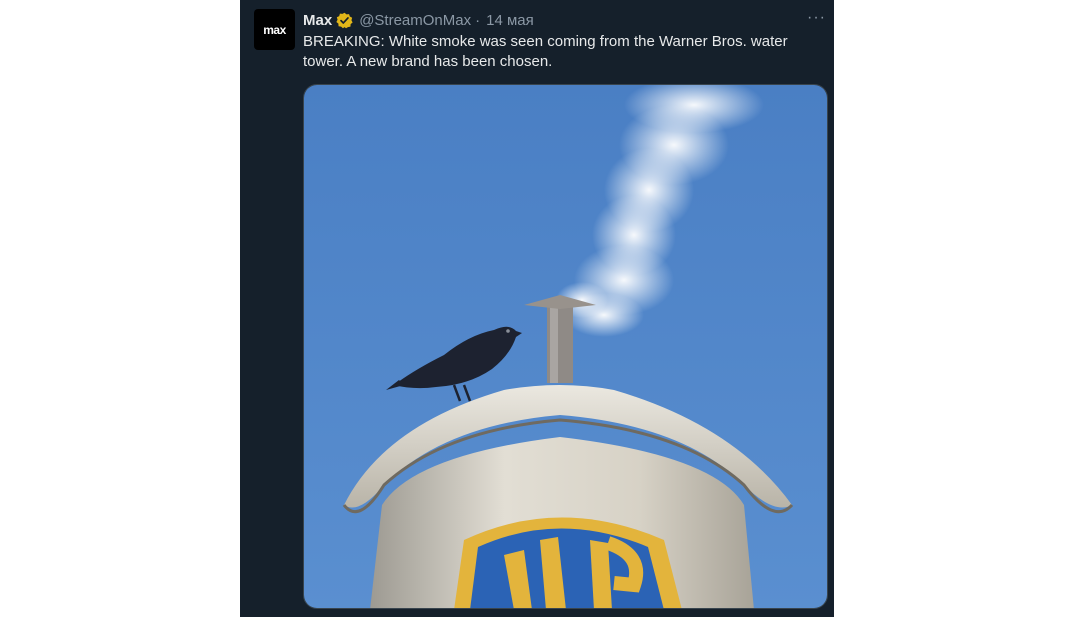 Image resolution: width=1074 pixels, height=617 pixels. Describe the element at coordinates (317, 20) in the screenshot. I see `display-name: Max` at that location.